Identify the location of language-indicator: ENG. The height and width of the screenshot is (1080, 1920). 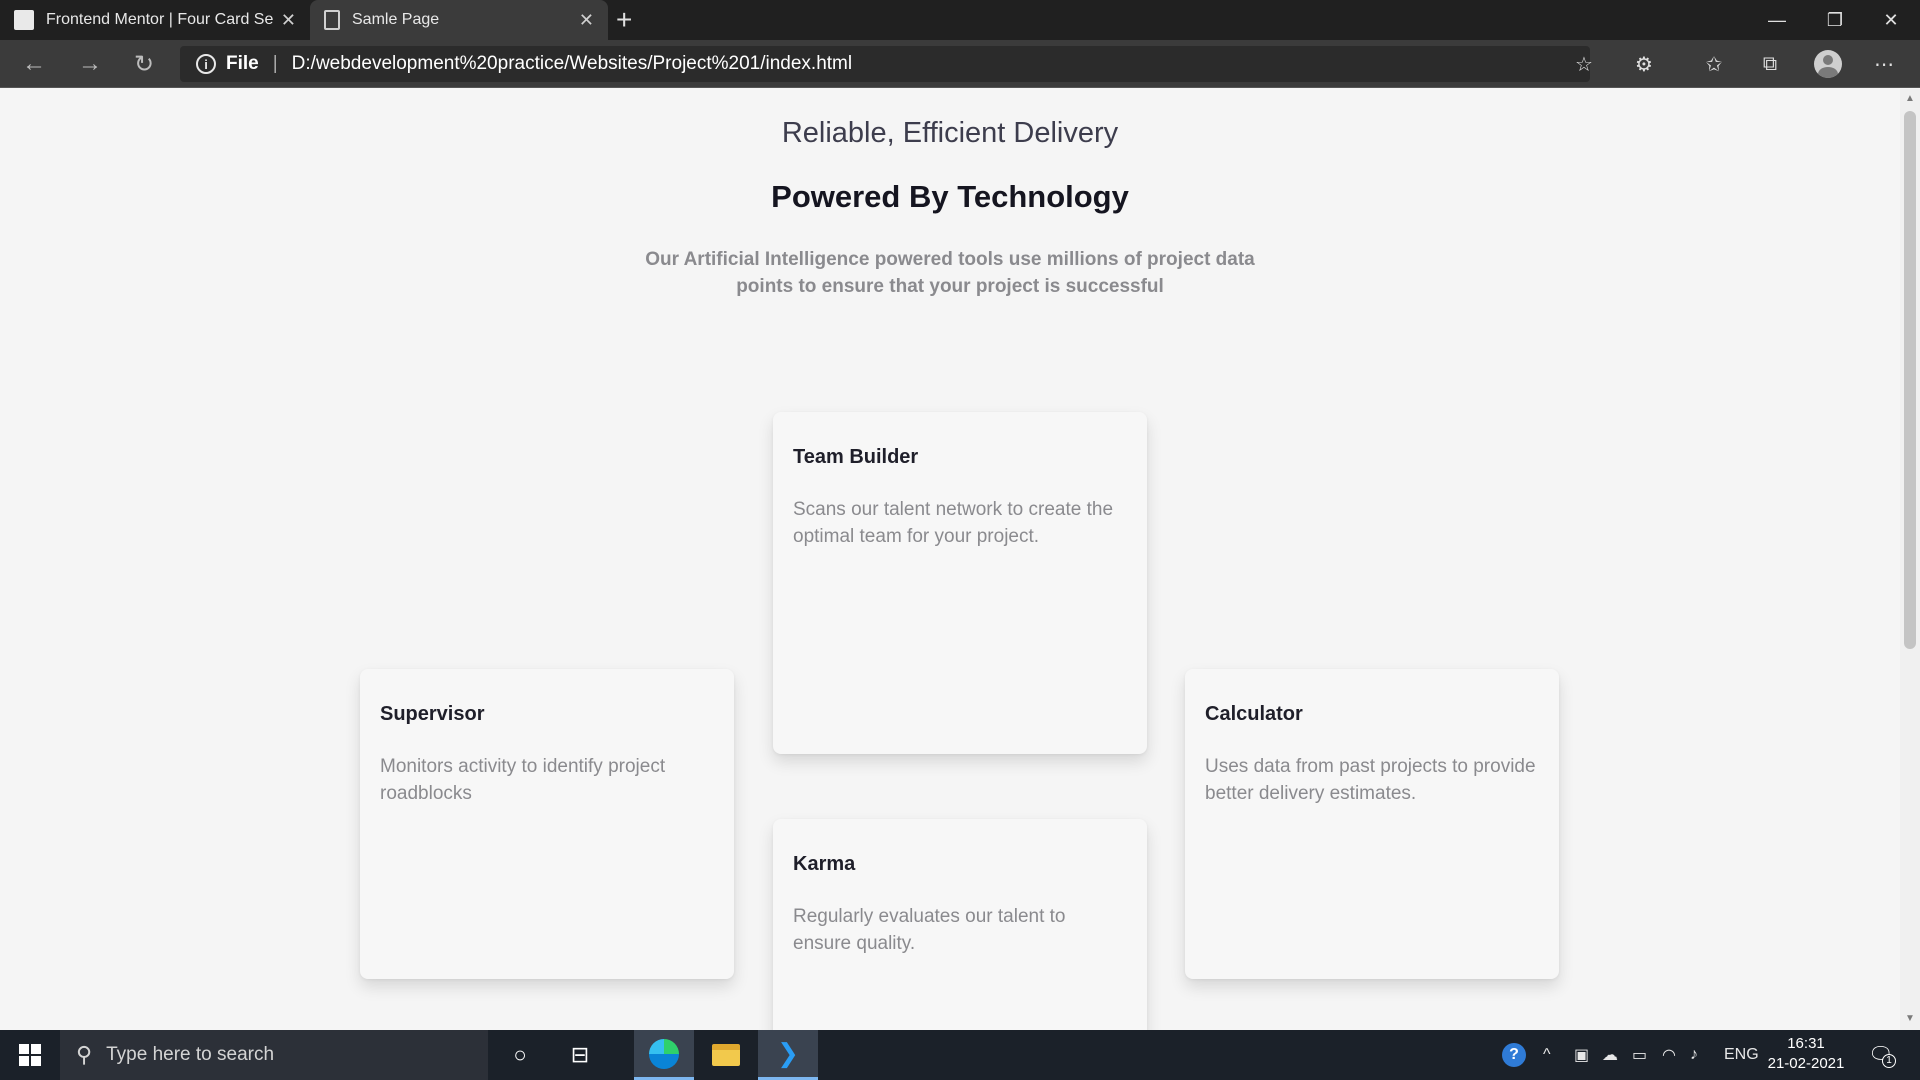
(1741, 1055).